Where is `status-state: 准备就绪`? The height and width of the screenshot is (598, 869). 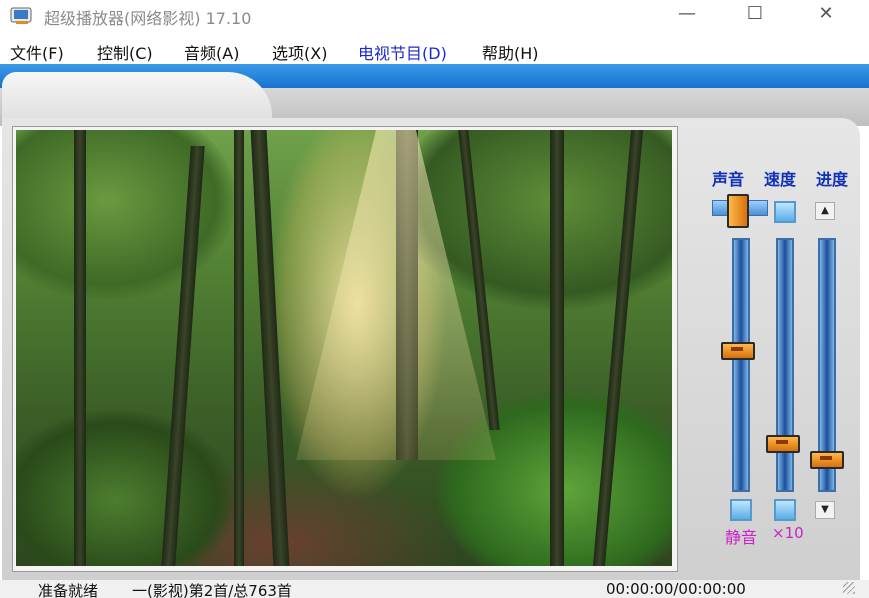
status-state: 准备就绪 is located at coordinates (68, 590).